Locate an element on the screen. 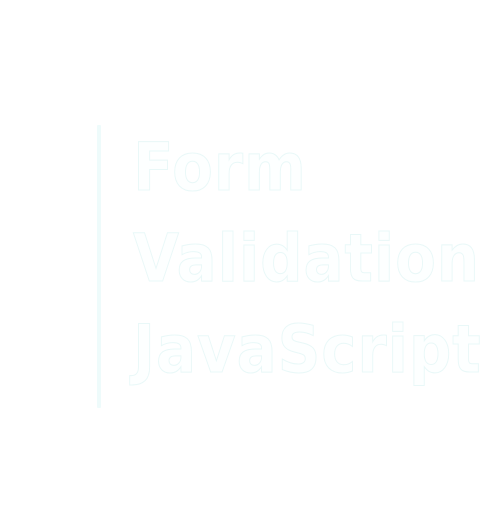 The width and height of the screenshot is (481, 519). accent-bar is located at coordinates (99, 266).